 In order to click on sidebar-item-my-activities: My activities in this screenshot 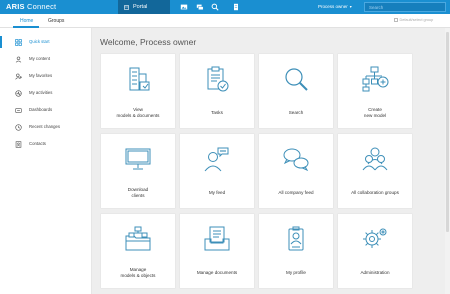, I will do `click(46, 93)`.